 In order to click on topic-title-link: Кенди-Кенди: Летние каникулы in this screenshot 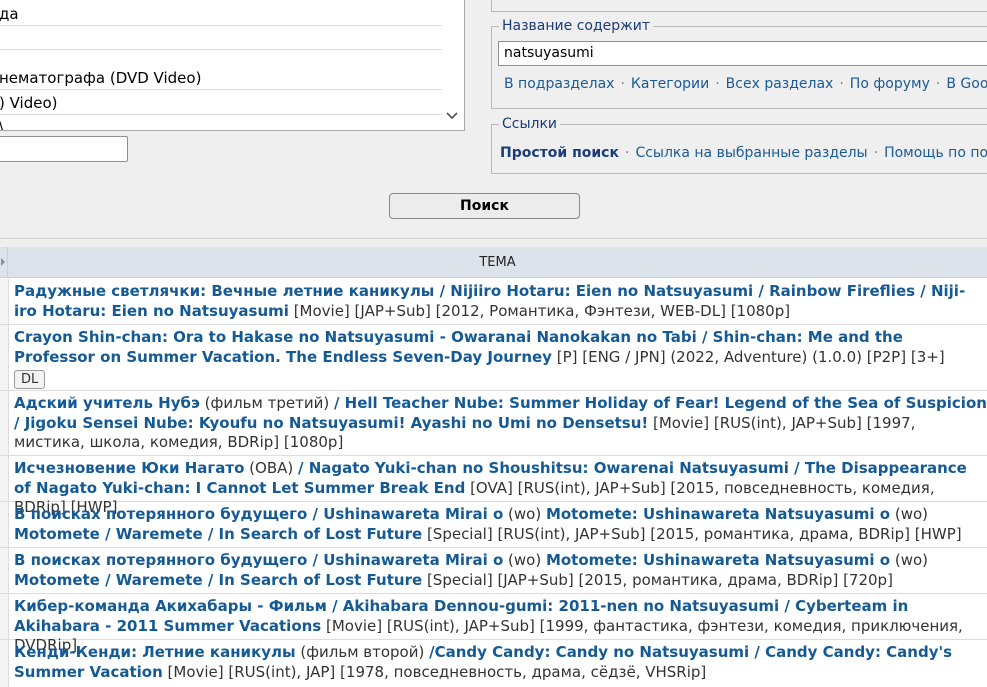, I will do `click(155, 652)`.